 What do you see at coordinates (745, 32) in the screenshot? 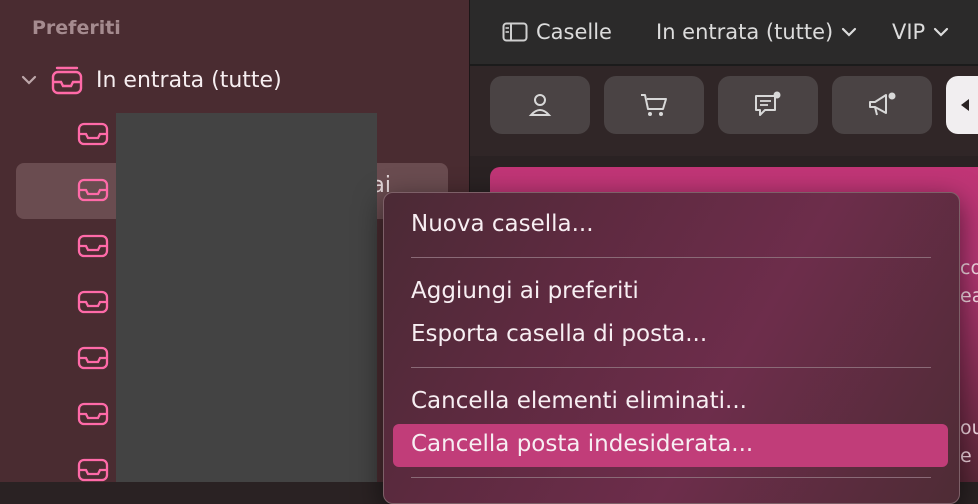
I see `inbox-filter-label: In entrata (tutte)` at bounding box center [745, 32].